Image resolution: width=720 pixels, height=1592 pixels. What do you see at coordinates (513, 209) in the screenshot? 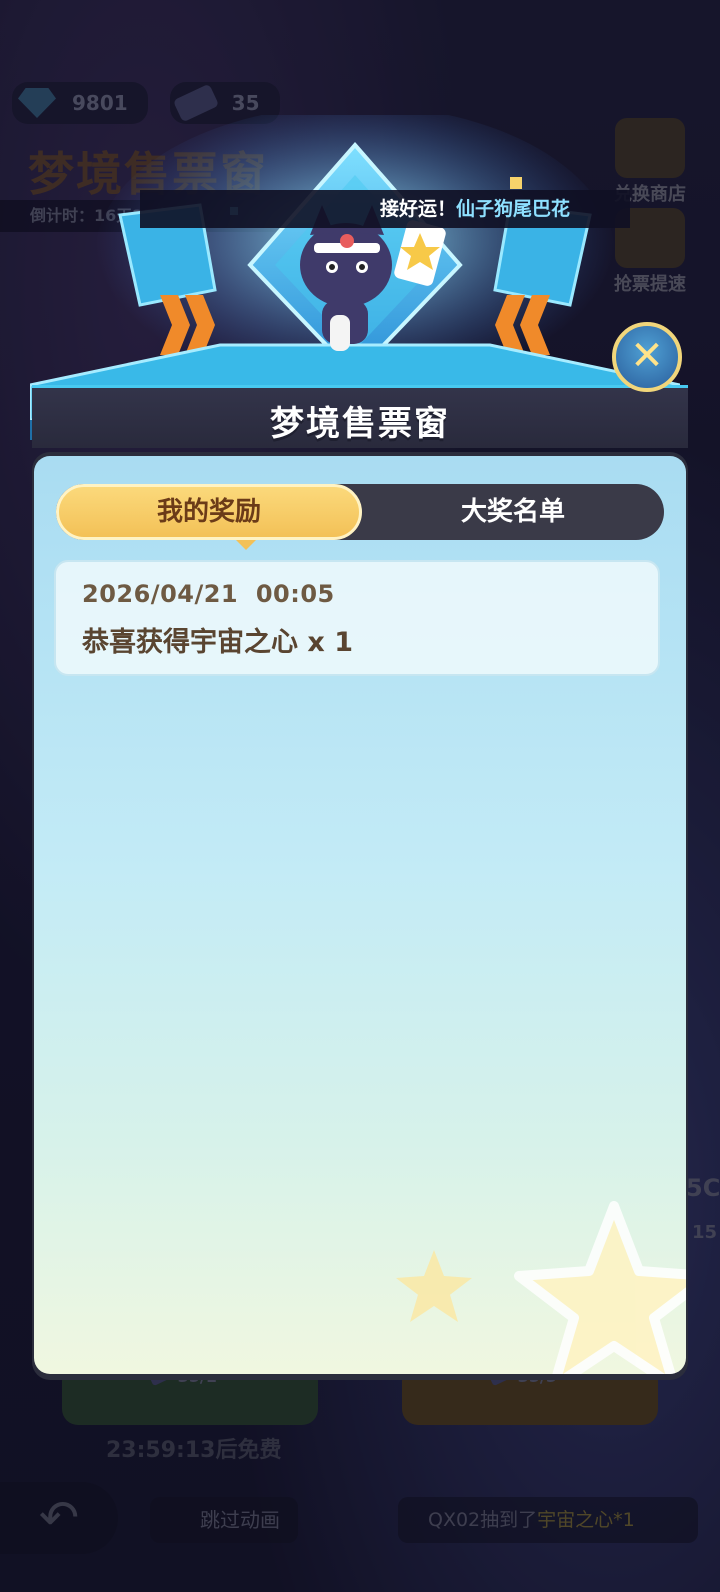
I see `marquee-highlight: 仙子狗尾巴花` at bounding box center [513, 209].